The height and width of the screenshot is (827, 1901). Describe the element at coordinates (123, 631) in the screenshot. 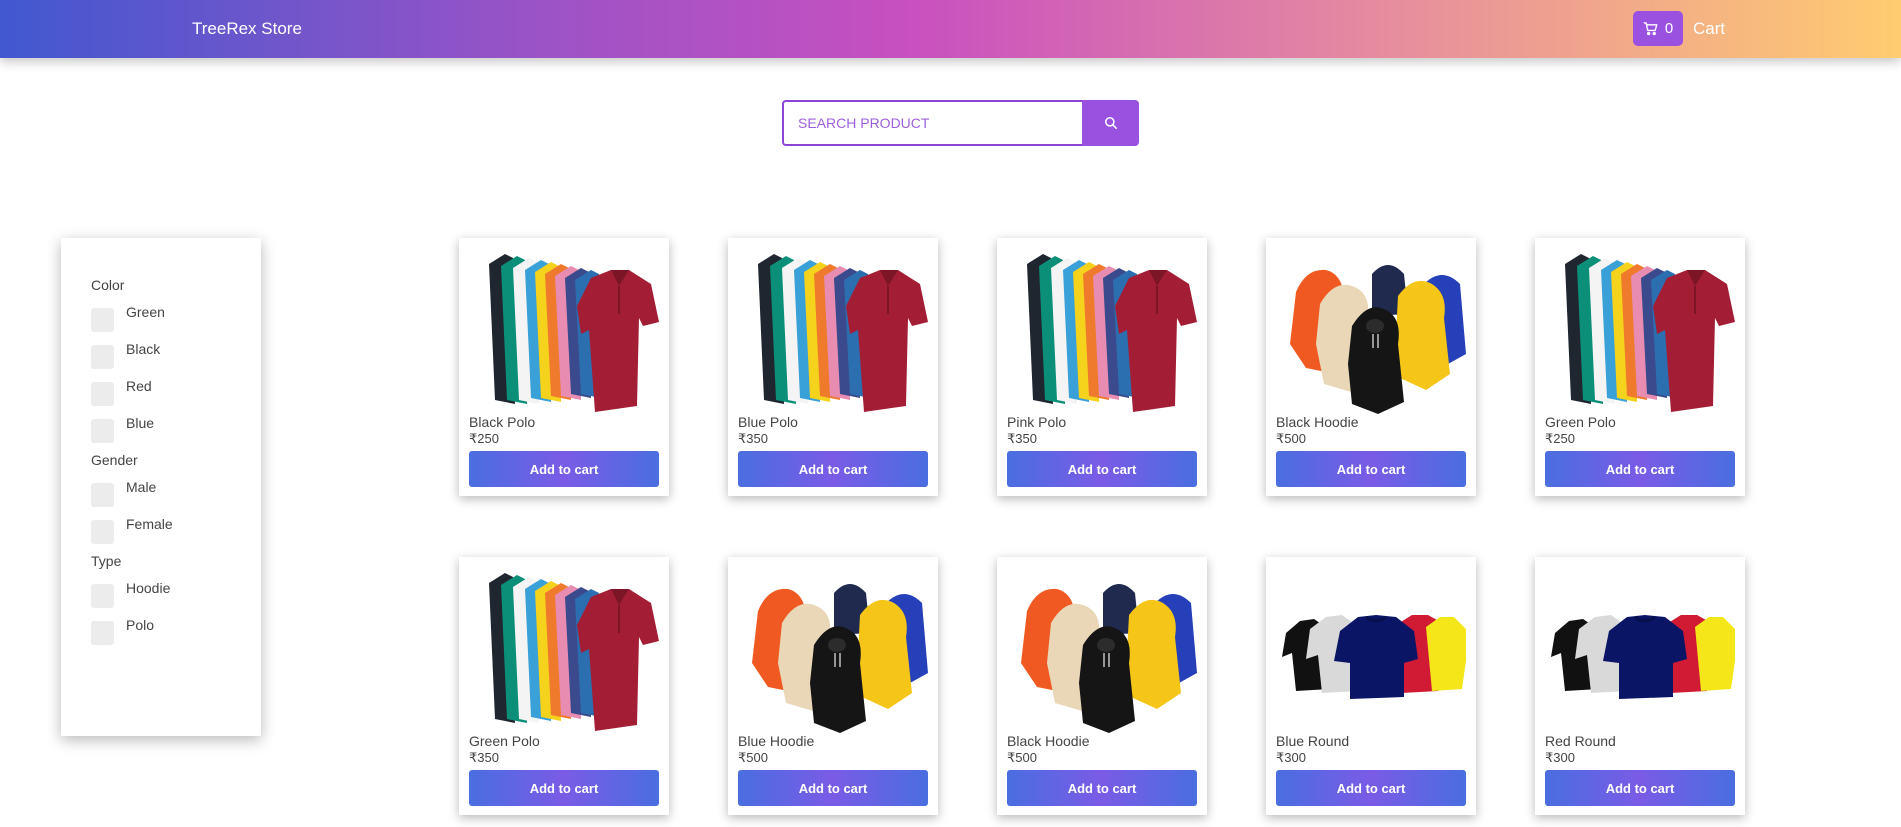

I see `filter-option-polo: Polo` at that location.